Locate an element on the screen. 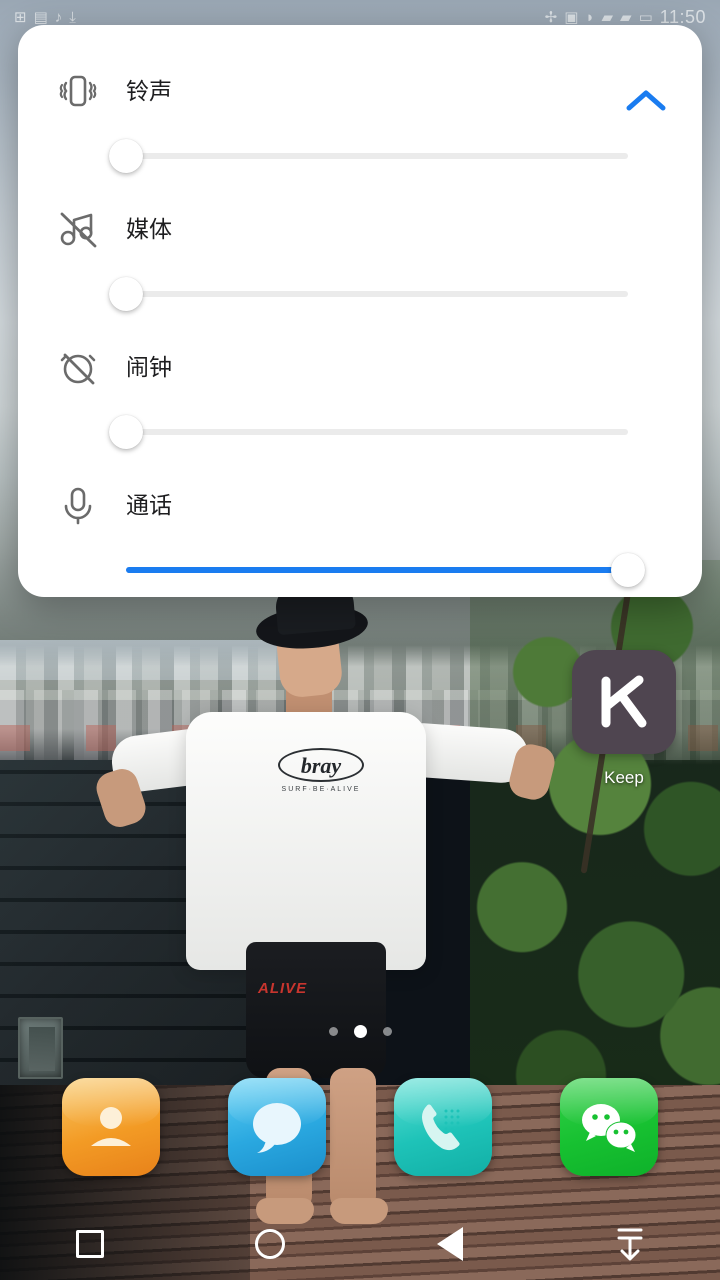 This screenshot has height=1280, width=720. vibrate-icon is located at coordinates (78, 91).